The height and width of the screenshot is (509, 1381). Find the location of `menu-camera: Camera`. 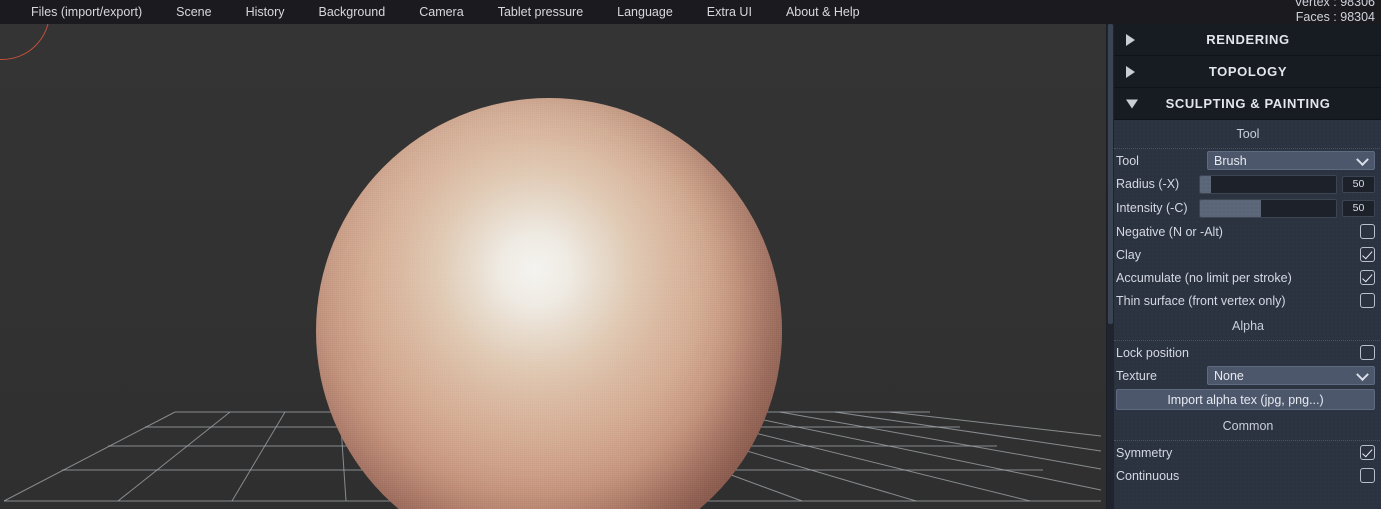

menu-camera: Camera is located at coordinates (441, 12).